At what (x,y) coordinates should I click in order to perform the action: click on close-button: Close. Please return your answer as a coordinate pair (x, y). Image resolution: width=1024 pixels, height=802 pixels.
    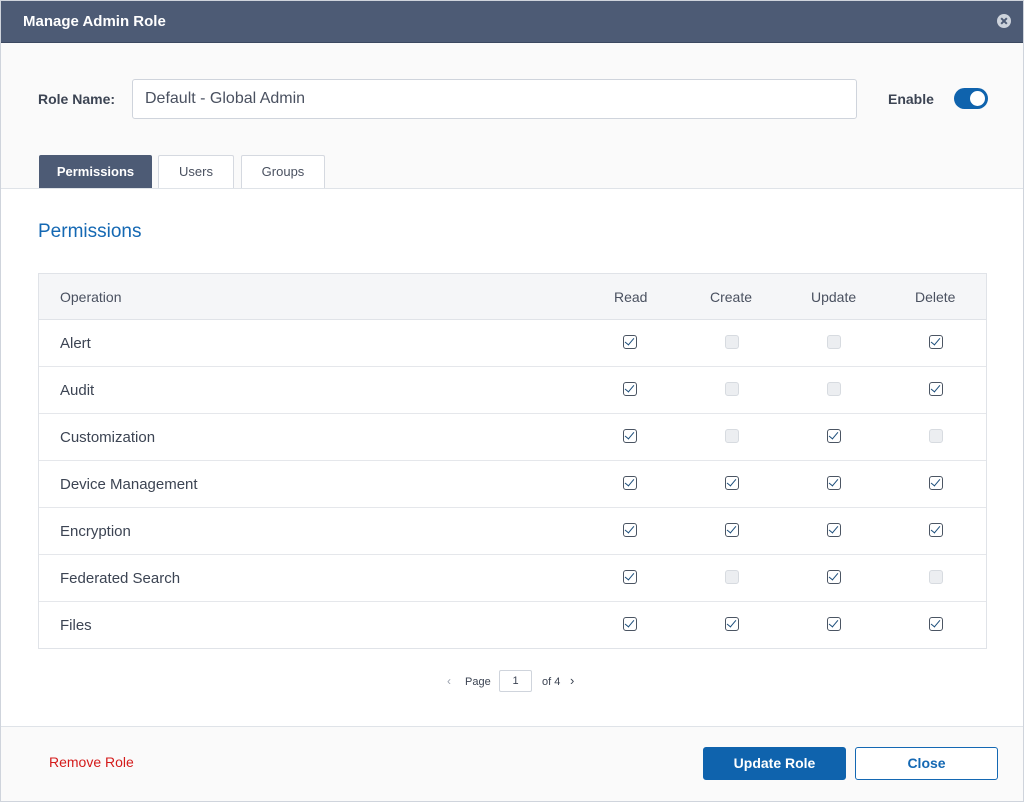
    Looking at the image, I should click on (926, 763).